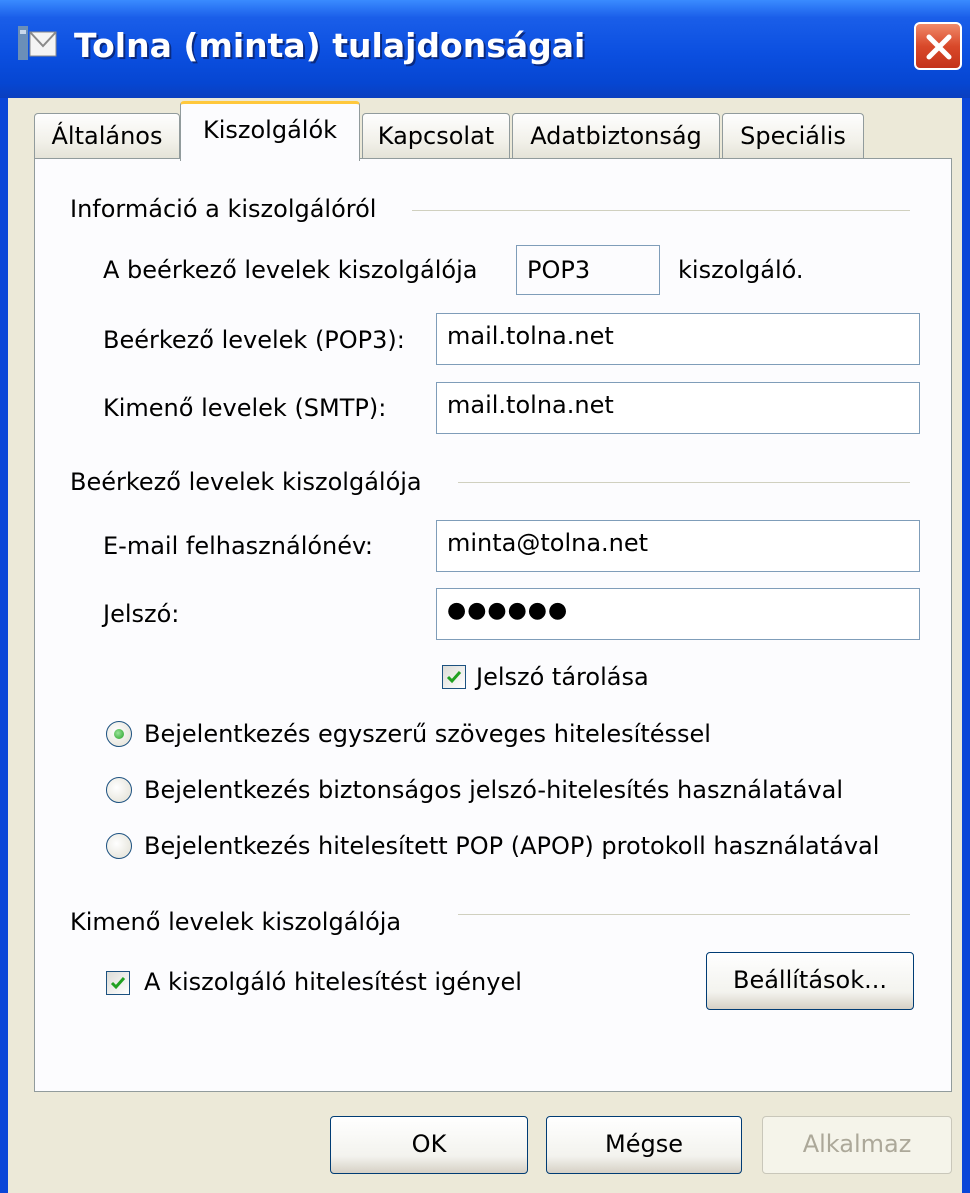  What do you see at coordinates (330, 45) in the screenshot?
I see `window-title: Tolna (minta) tulajdonságai` at bounding box center [330, 45].